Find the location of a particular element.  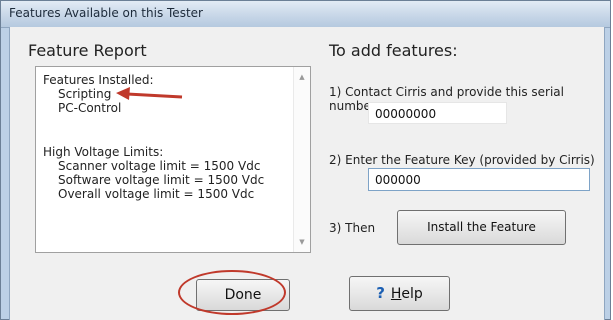

help-button: ? Help is located at coordinates (399, 293).